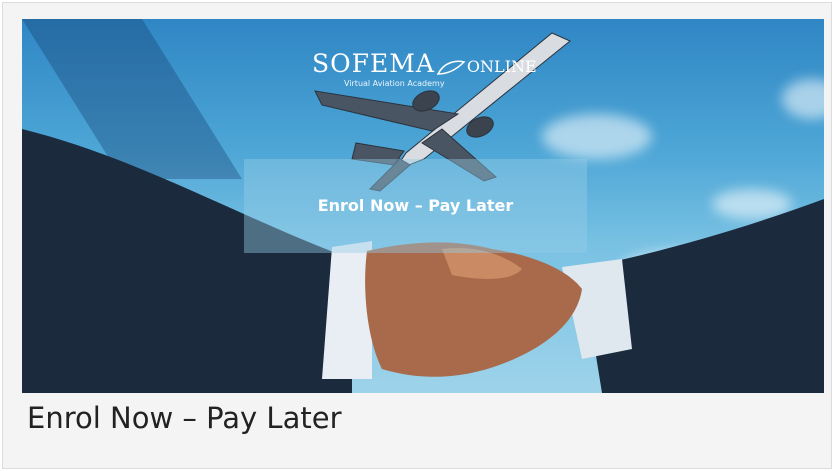 The width and height of the screenshot is (836, 471). Describe the element at coordinates (394, 83) in the screenshot. I see `brand-tagline: Virtual Aviation Academy` at that location.